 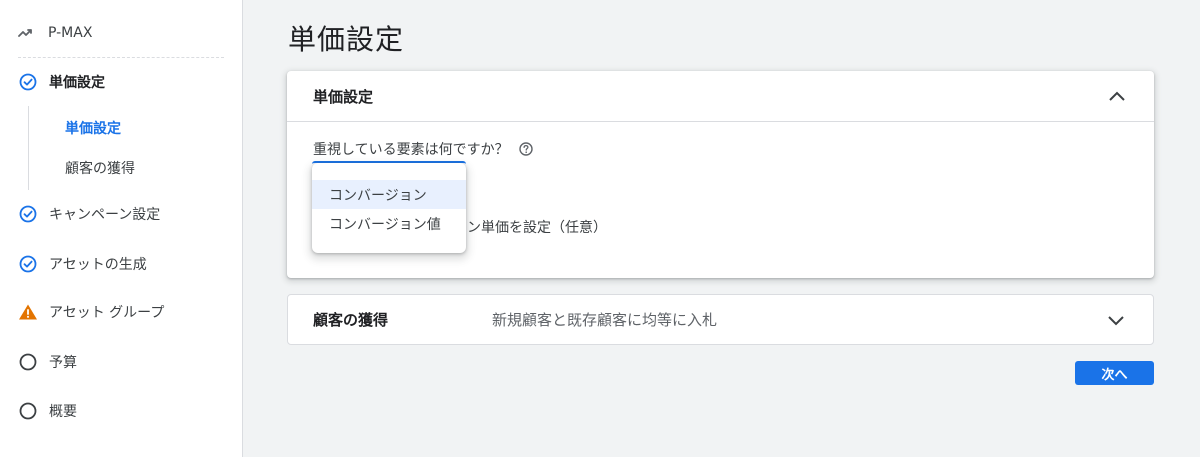 What do you see at coordinates (343, 96) in the screenshot?
I see `bidding-card-title: 単価設定` at bounding box center [343, 96].